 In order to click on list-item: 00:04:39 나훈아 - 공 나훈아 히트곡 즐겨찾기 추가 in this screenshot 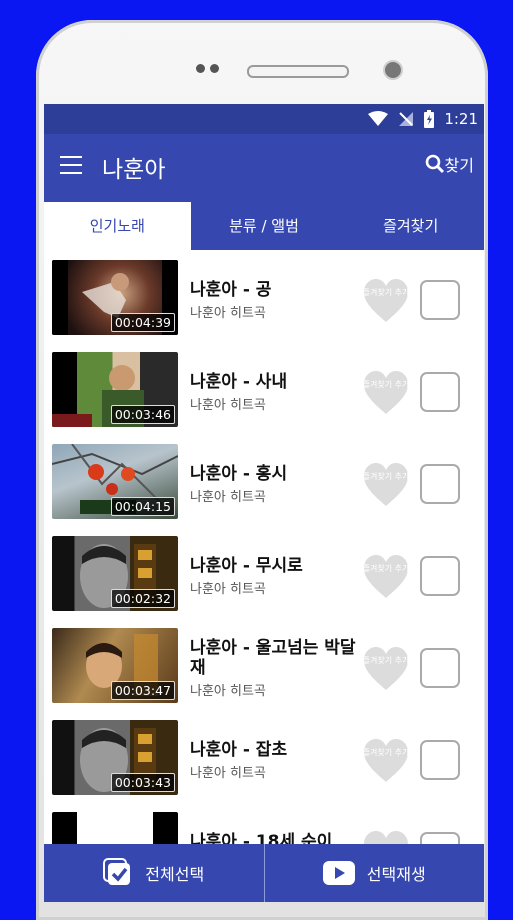, I will do `click(264, 296)`.